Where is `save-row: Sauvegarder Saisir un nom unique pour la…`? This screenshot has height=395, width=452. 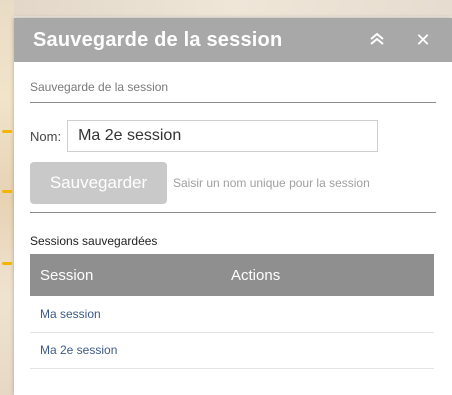 save-row: Sauvegarder Saisir un nom unique pour la… is located at coordinates (233, 183).